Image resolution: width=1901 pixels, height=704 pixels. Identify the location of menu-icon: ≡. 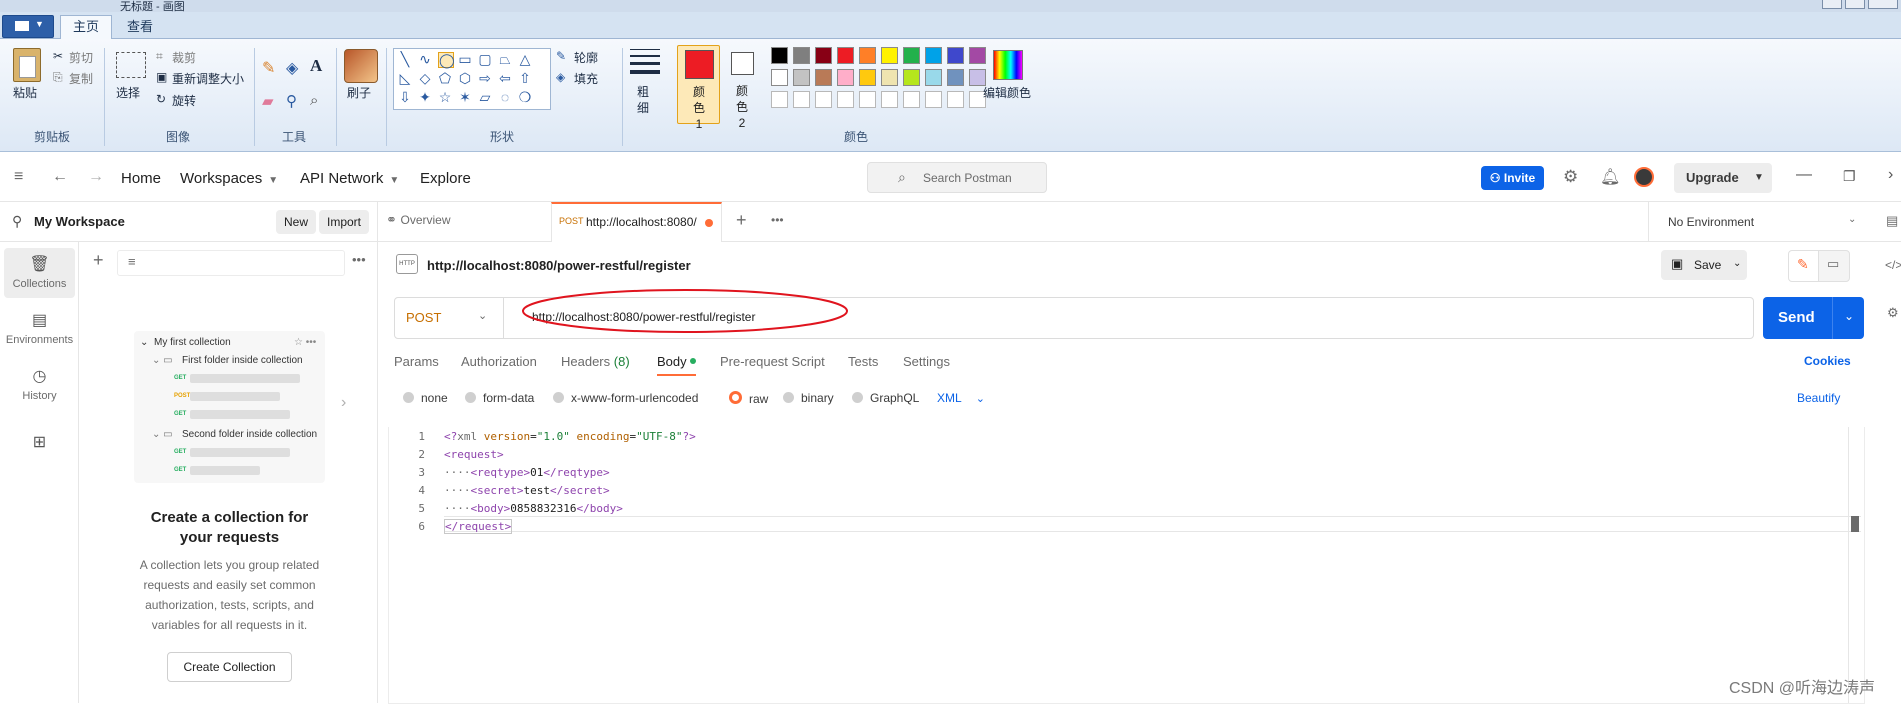
(18, 177).